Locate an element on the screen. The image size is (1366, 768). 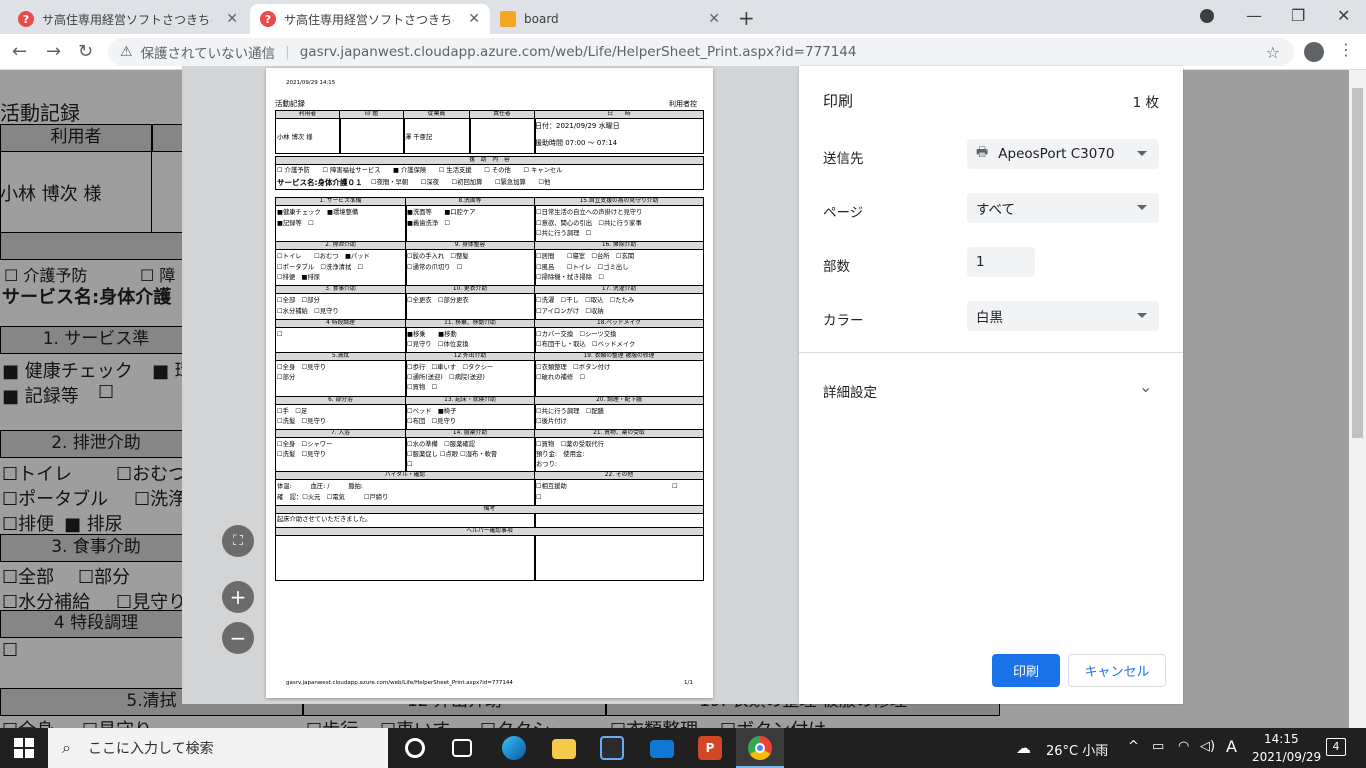
s8-header: 8.洗面等 is located at coordinates (470, 201).